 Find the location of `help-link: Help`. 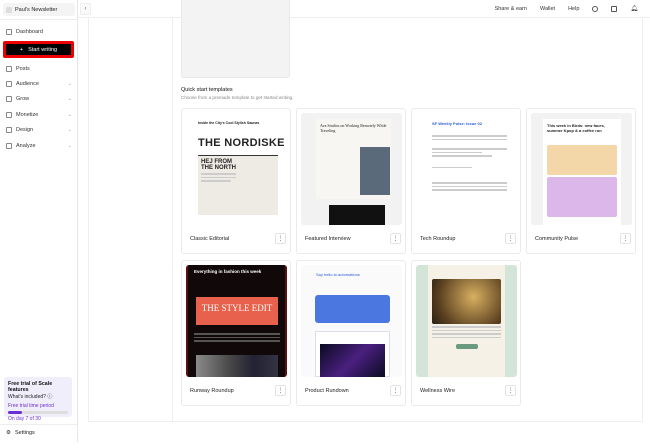

help-link: Help is located at coordinates (573, 9).